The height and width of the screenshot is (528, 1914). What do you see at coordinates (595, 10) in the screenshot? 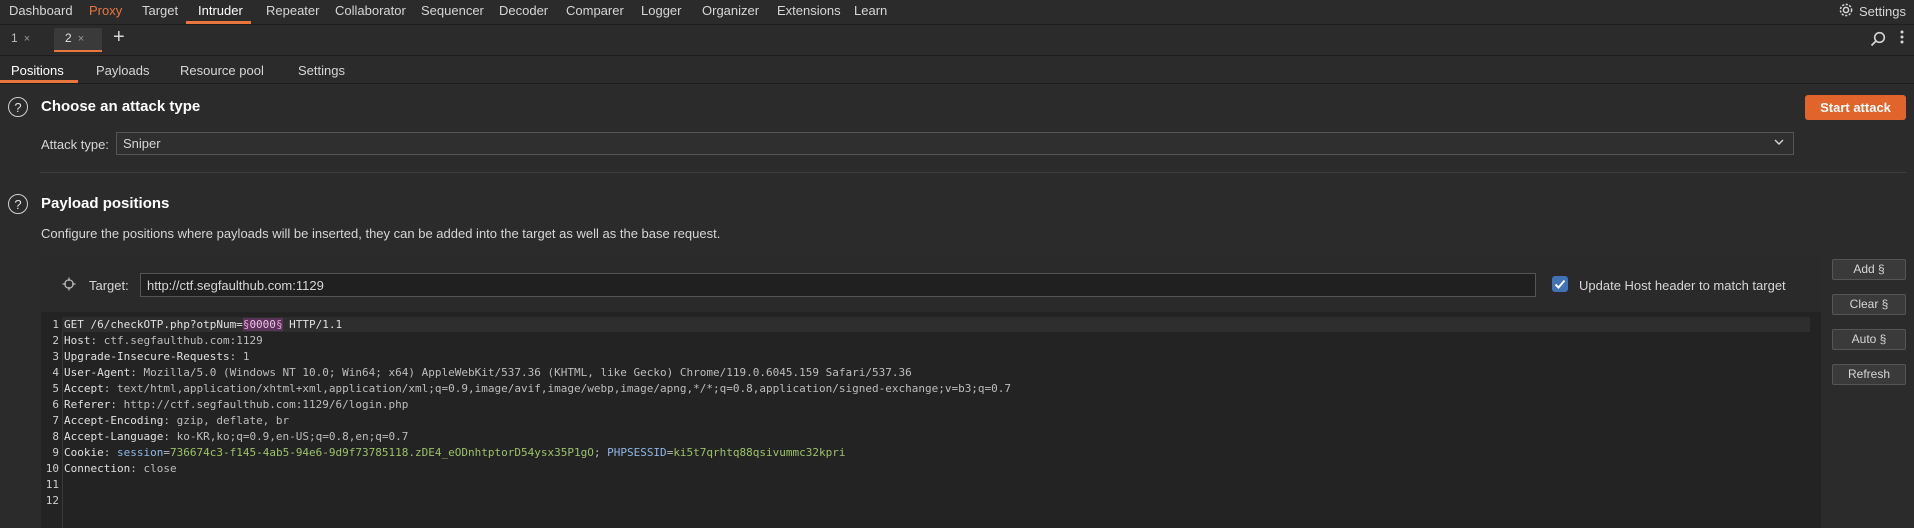
I see `nav-comparer: Comparer` at bounding box center [595, 10].